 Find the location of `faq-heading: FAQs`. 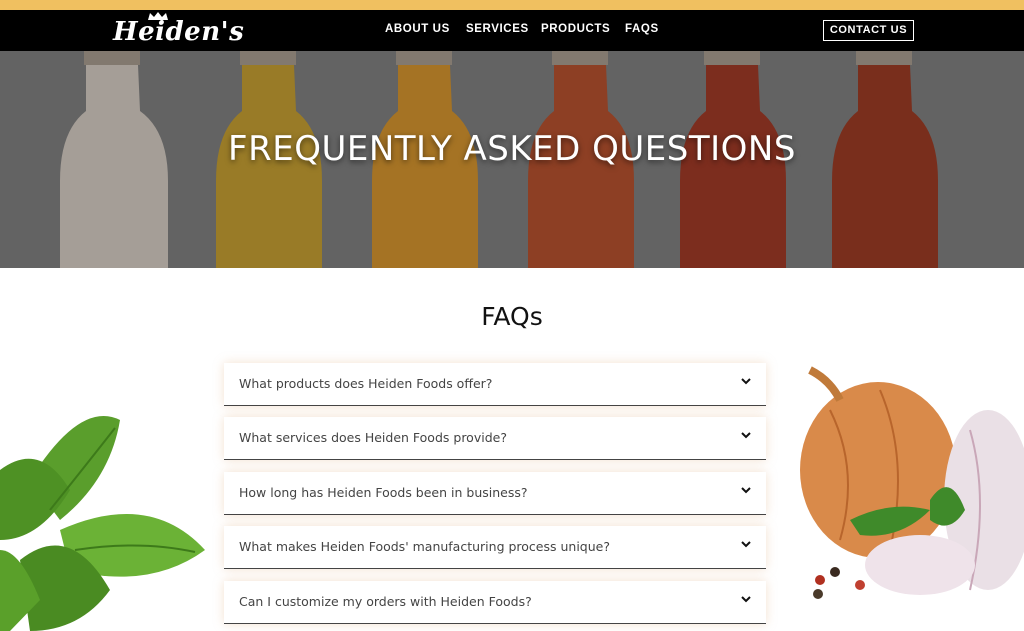

faq-heading: FAQs is located at coordinates (512, 316).